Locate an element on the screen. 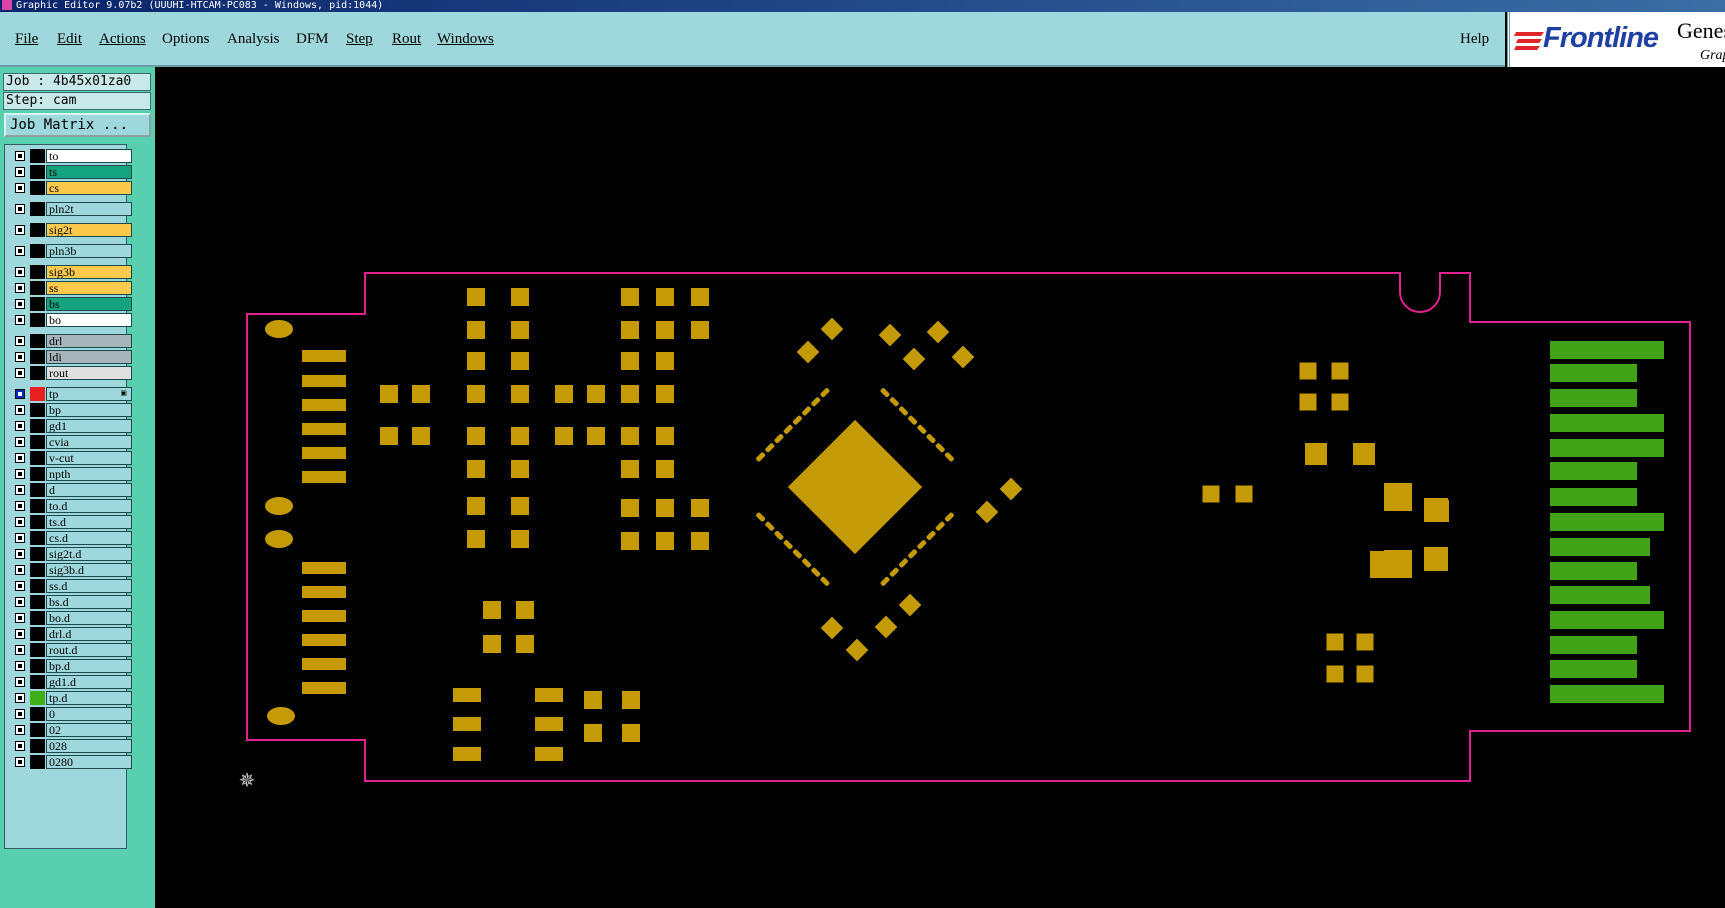  layer-row-tp: tp ▣ is located at coordinates (70, 394).